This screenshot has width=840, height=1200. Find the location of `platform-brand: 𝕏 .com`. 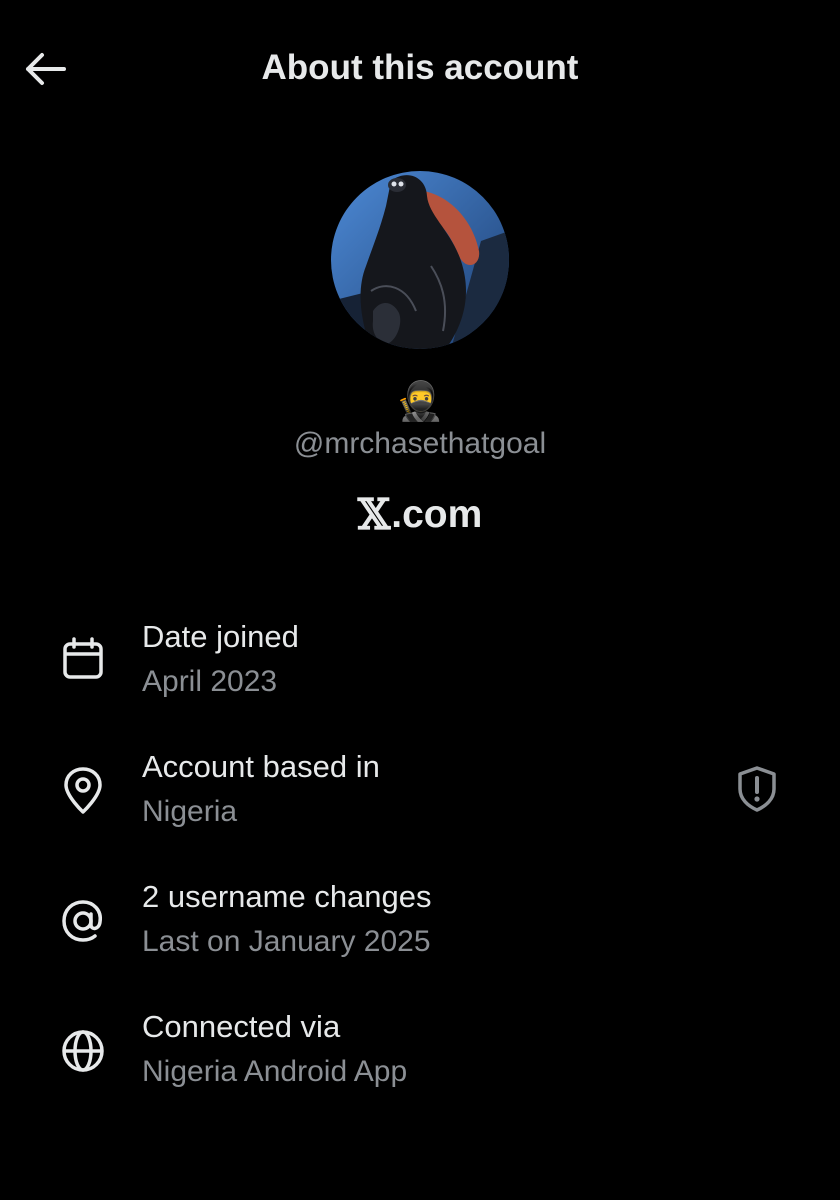

platform-brand: 𝕏 .com is located at coordinates (420, 514).